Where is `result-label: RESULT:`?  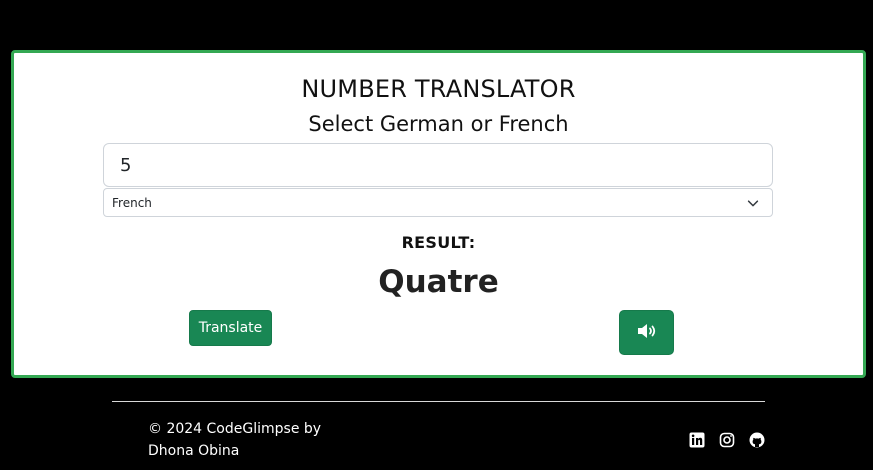
result-label: RESULT: is located at coordinates (438, 242).